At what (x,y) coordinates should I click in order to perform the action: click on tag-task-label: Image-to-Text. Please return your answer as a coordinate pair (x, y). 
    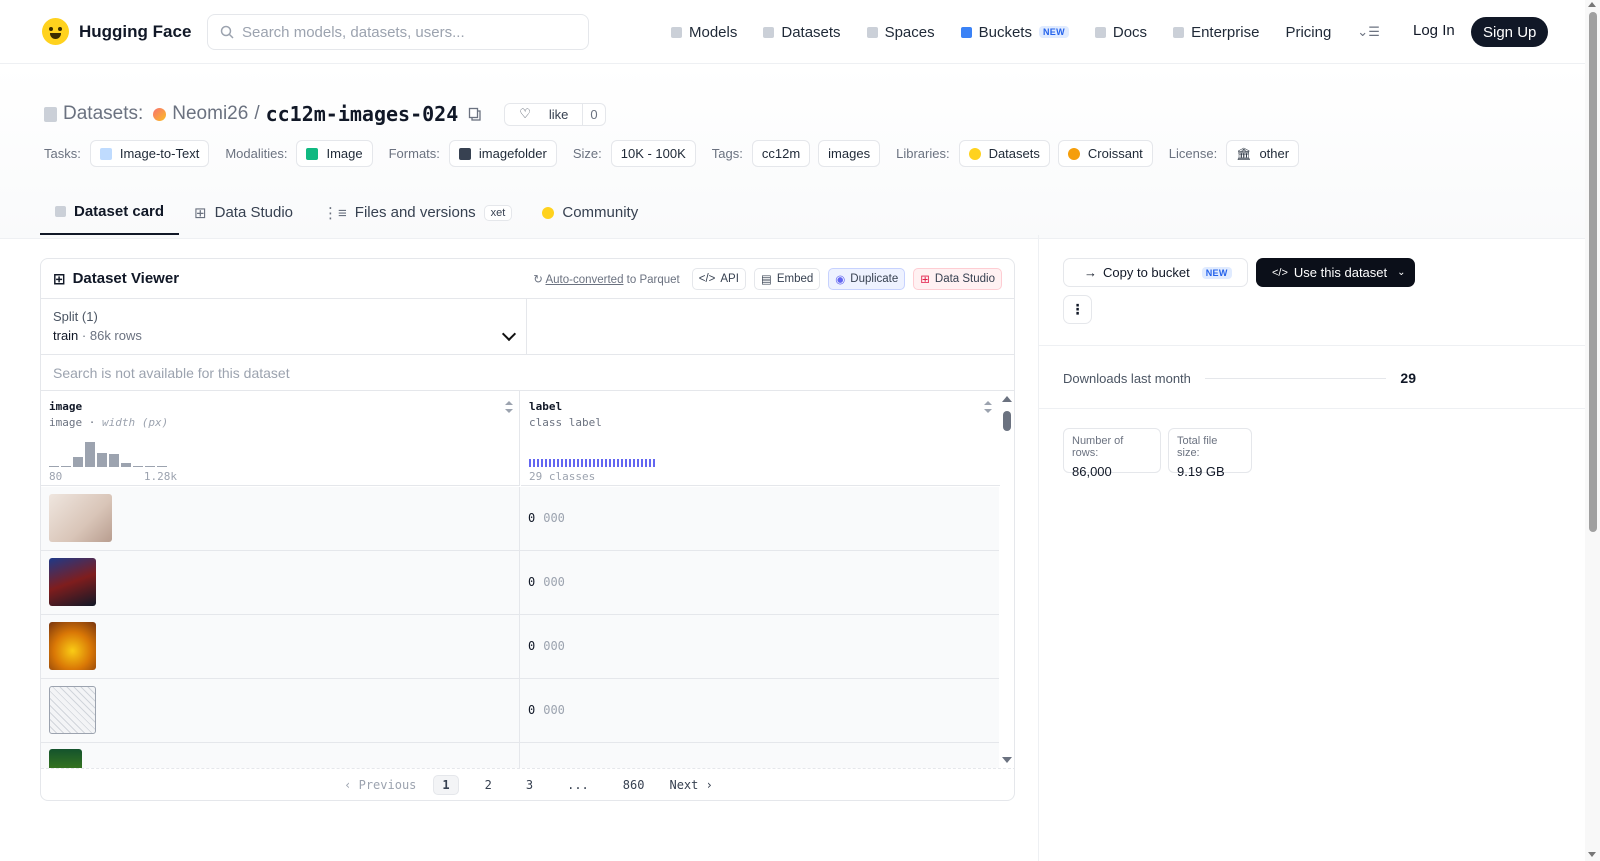
    Looking at the image, I should click on (159, 153).